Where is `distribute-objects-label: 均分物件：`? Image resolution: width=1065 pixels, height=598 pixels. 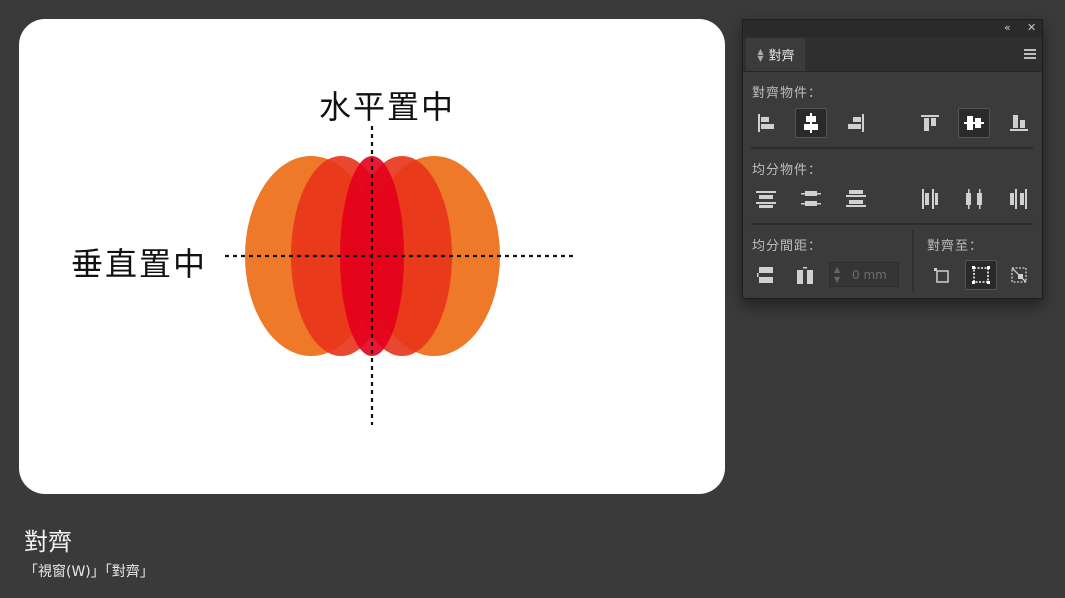 distribute-objects-label: 均分物件： is located at coordinates (787, 170).